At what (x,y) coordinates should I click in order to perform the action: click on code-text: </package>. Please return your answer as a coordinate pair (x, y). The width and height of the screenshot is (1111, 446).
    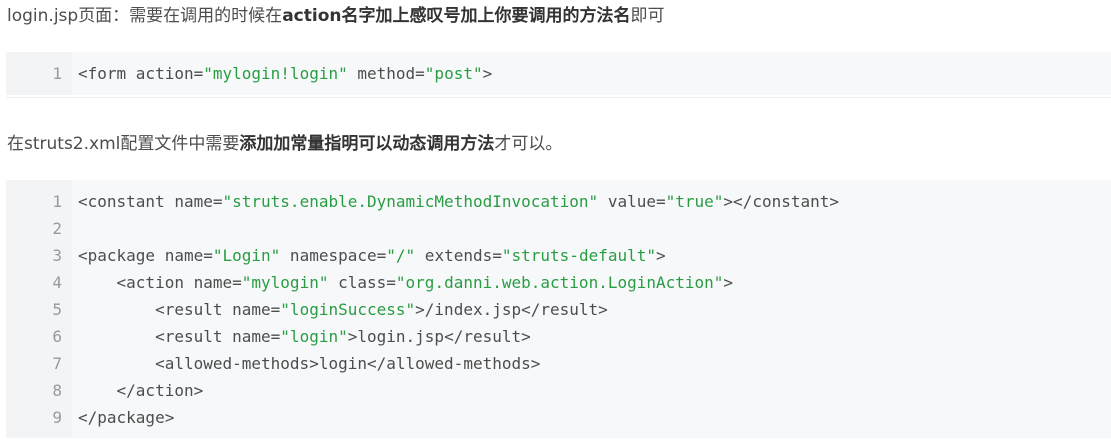
    Looking at the image, I should click on (126, 417).